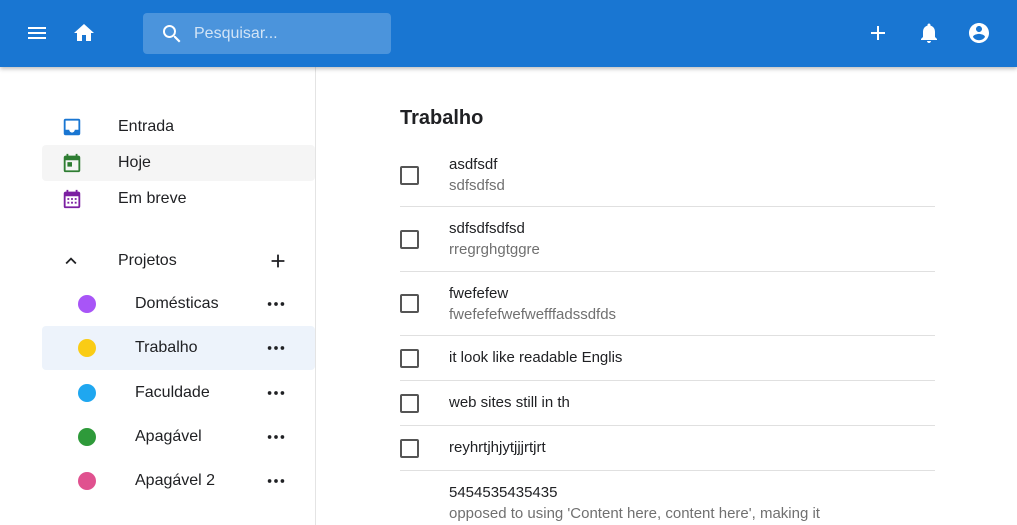  I want to click on project-label: Apagável 2, so click(175, 480).